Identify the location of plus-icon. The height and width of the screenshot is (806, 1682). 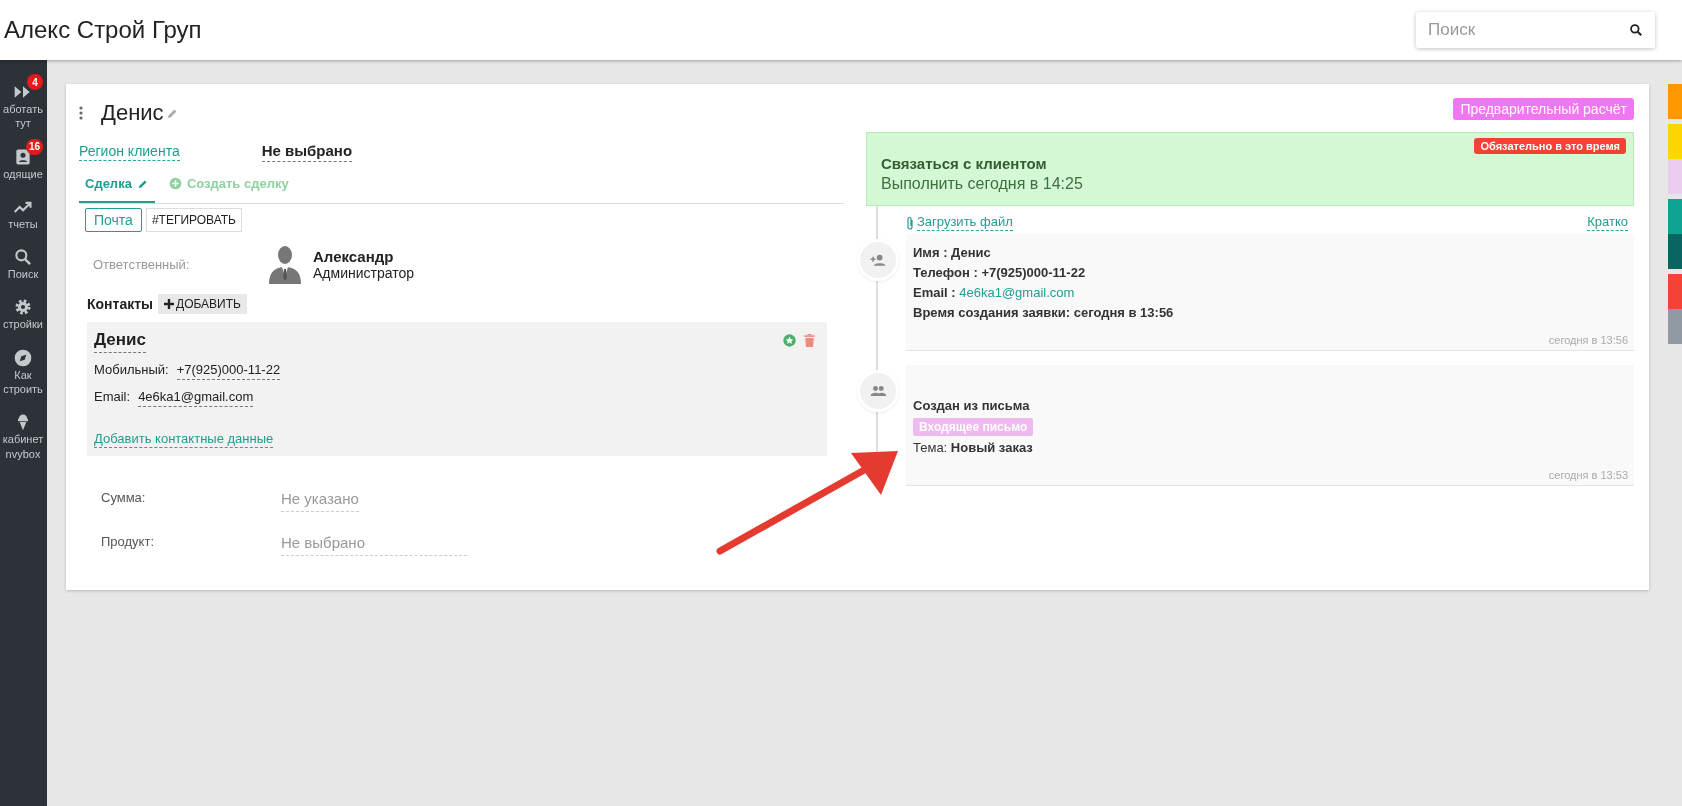
(169, 304).